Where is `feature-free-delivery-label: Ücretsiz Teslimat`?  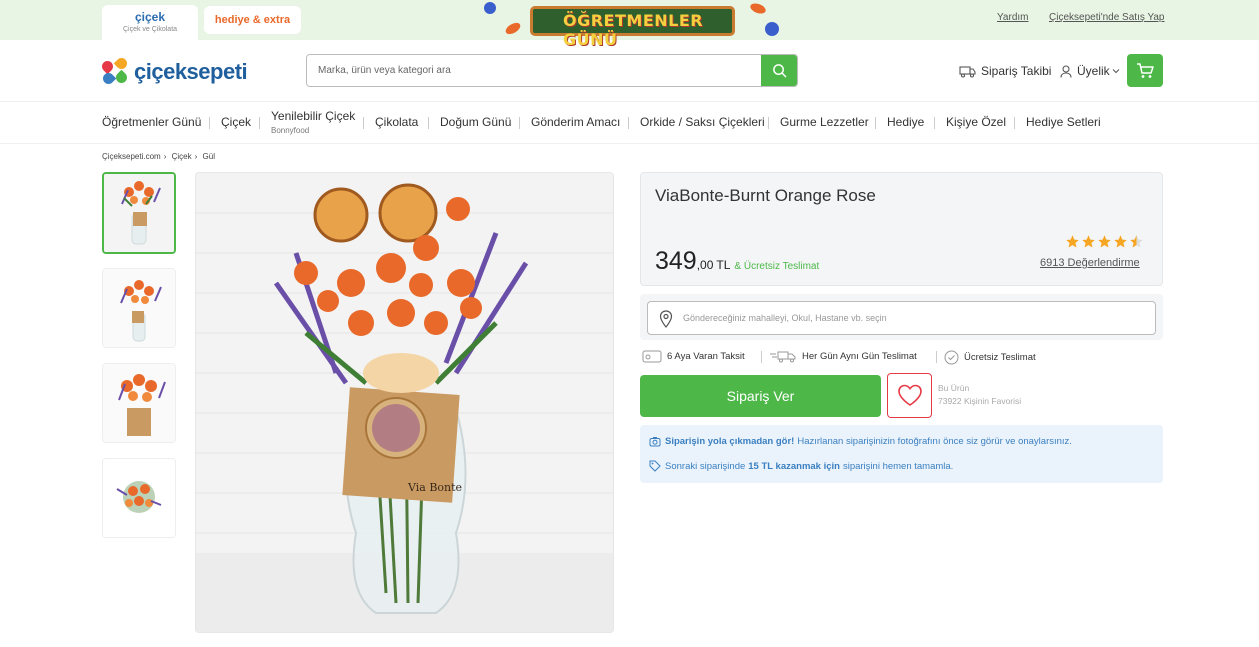 feature-free-delivery-label: Ücretsiz Teslimat is located at coordinates (1000, 357).